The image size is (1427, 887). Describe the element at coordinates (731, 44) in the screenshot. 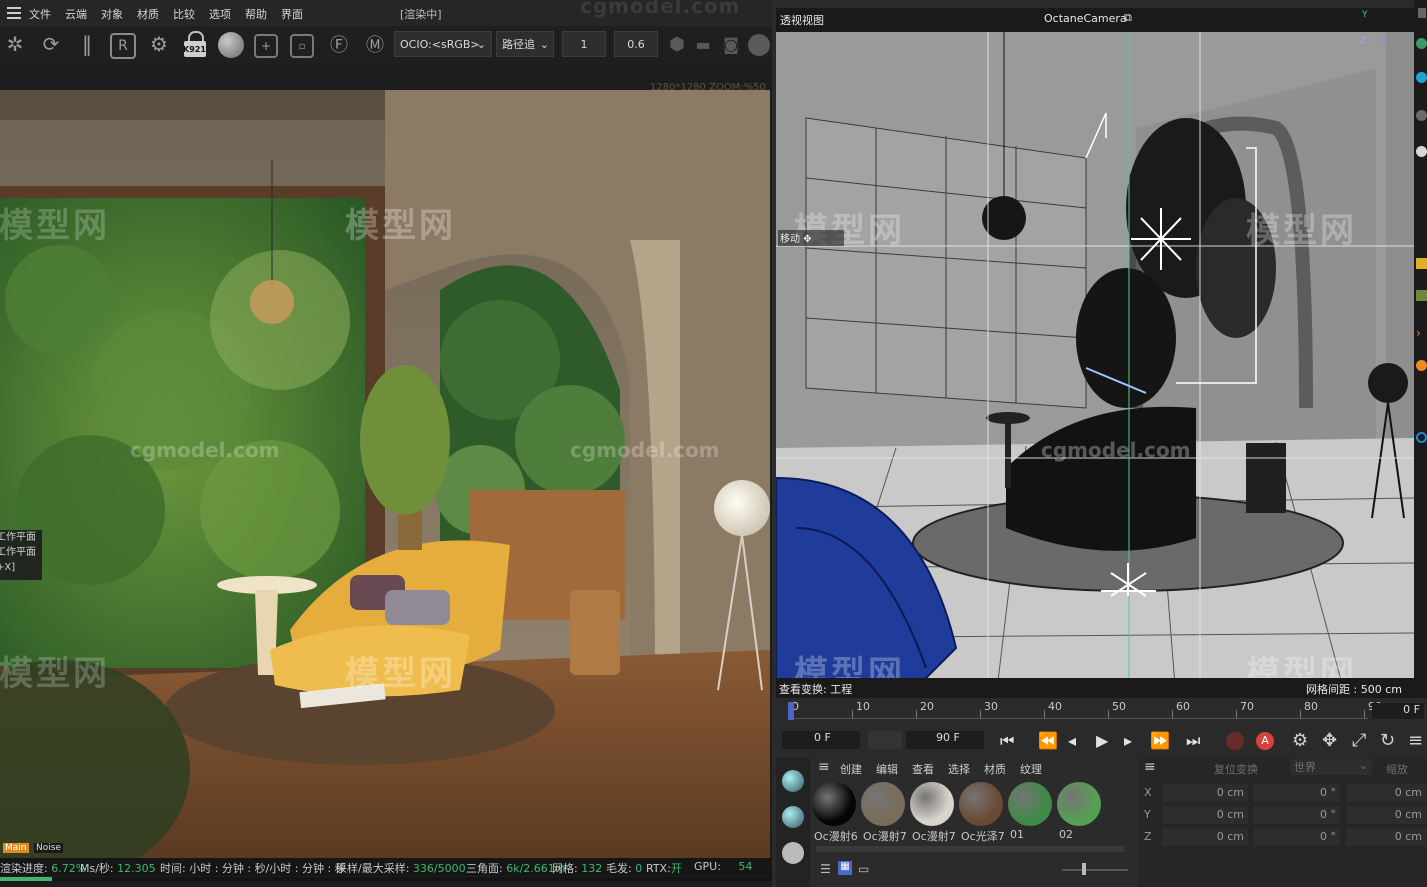

I see `camera-icon: ◙` at that location.